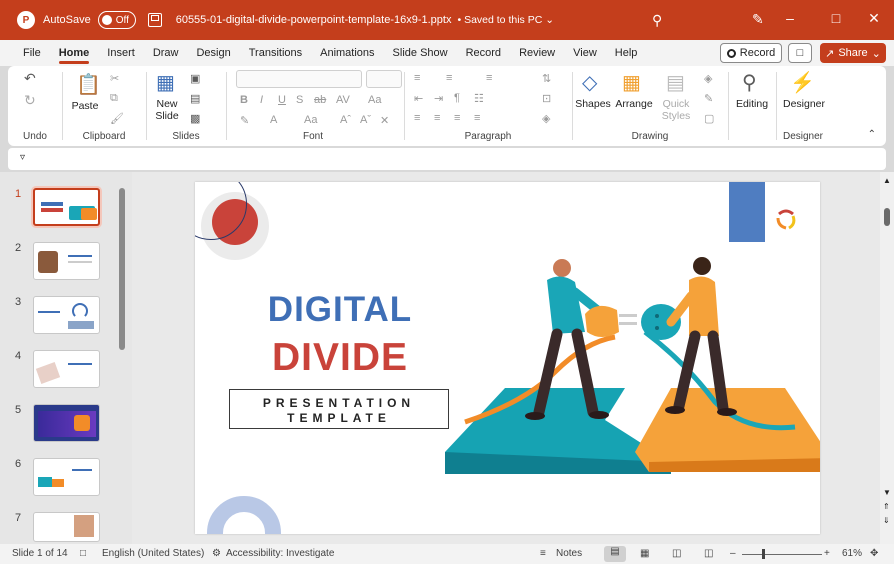  What do you see at coordinates (853, 53) in the screenshot?
I see `share-button: ↗ Share ⌄` at bounding box center [853, 53].